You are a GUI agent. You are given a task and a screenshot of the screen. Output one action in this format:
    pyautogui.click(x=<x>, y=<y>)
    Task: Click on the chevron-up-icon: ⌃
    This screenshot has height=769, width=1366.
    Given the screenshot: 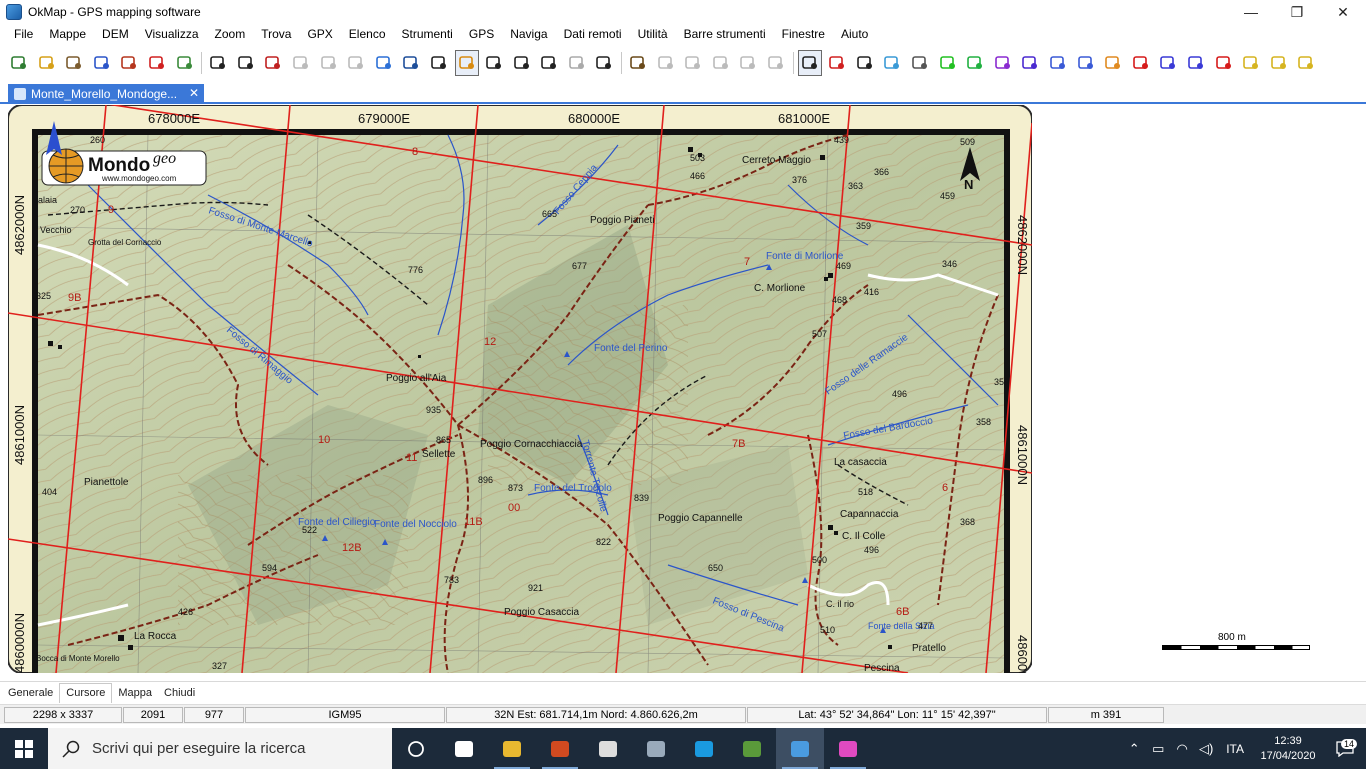 What is the action you would take?
    pyautogui.click(x=1134, y=749)
    